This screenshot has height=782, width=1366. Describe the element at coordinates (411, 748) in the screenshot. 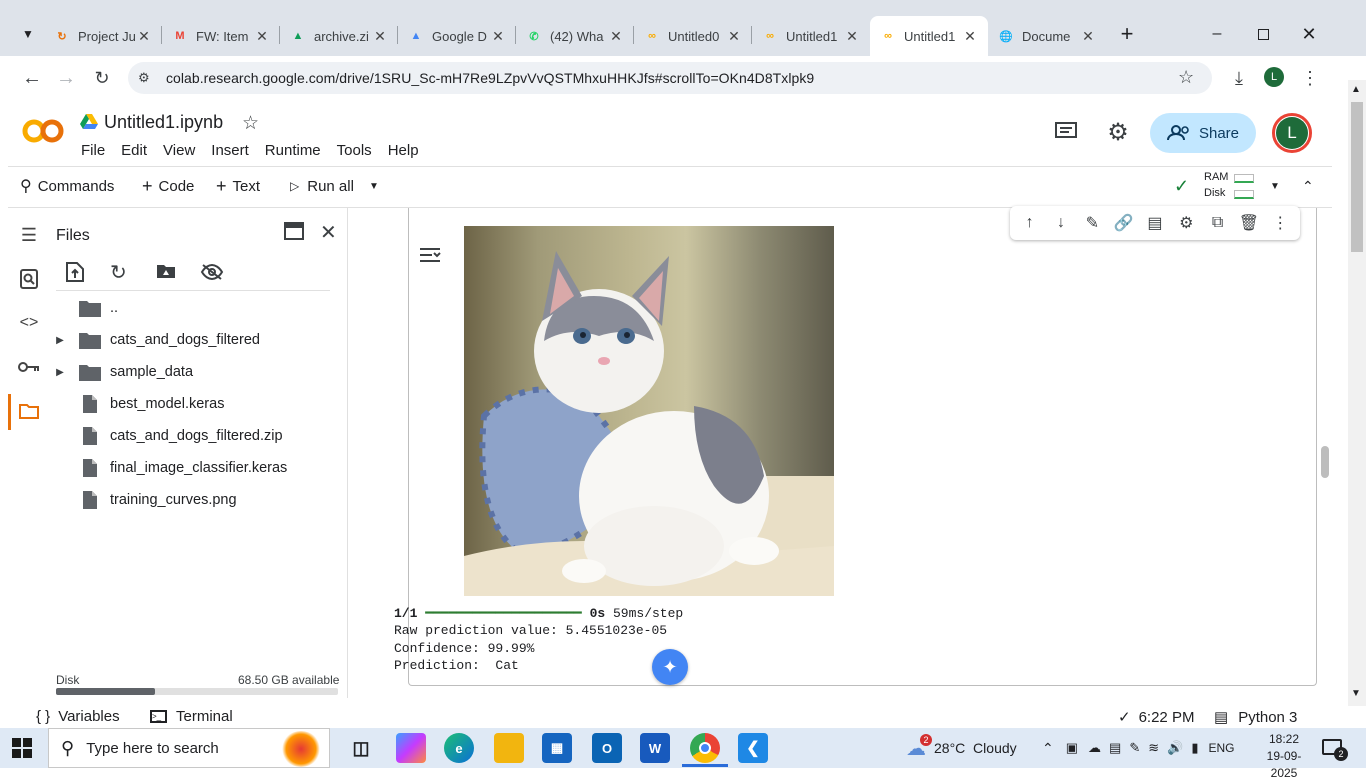

I see `copilot-icon` at that location.